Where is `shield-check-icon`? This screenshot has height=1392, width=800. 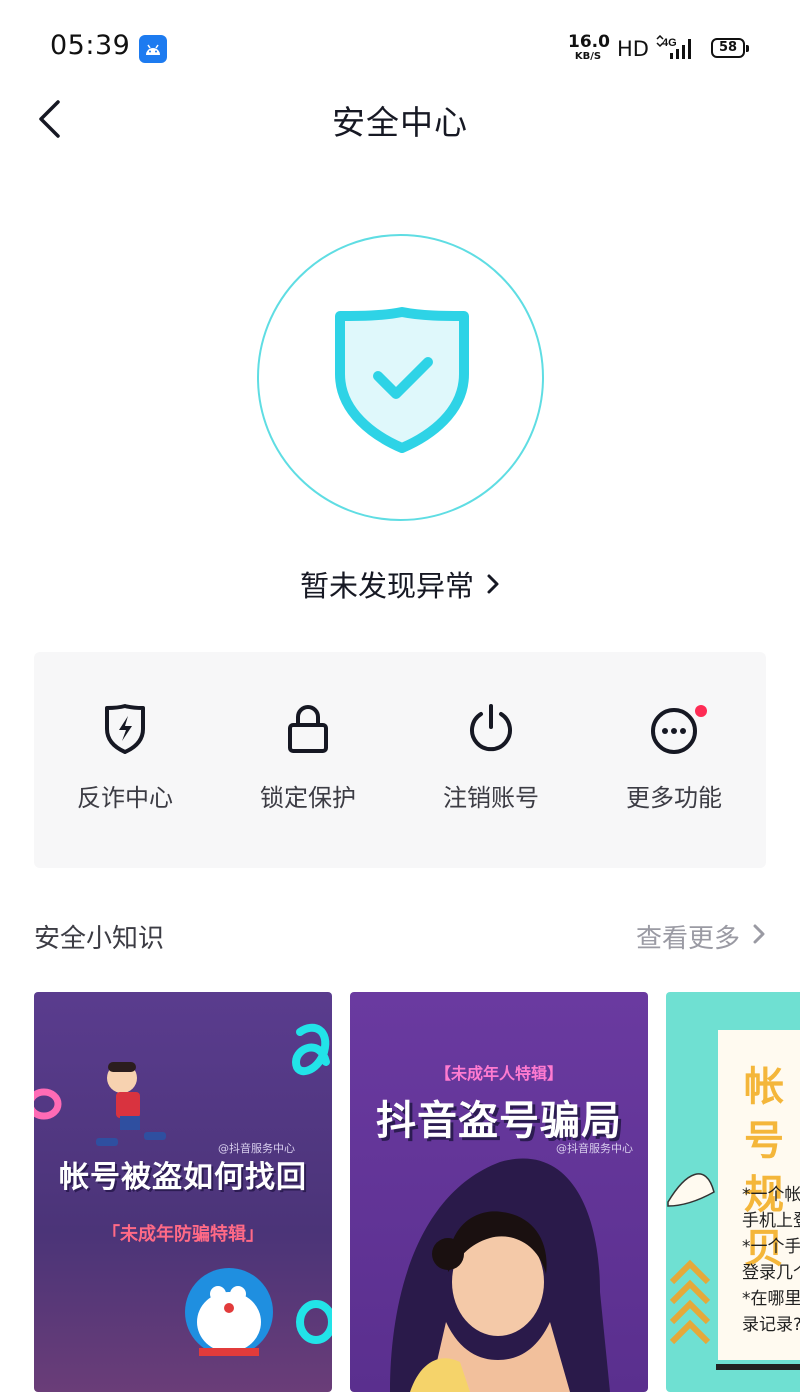 shield-check-icon is located at coordinates (402, 380).